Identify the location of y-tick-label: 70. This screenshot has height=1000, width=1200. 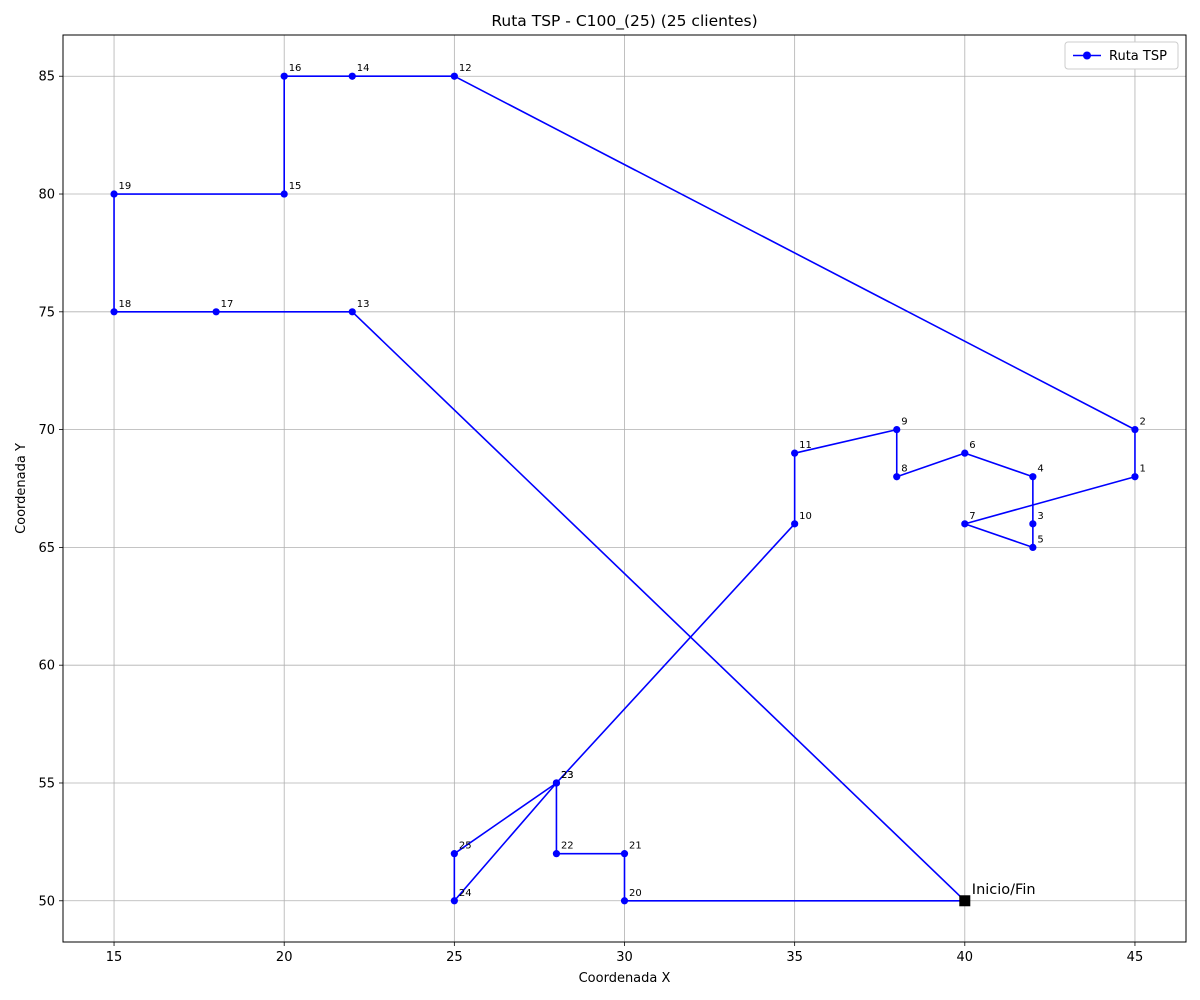
(46, 430).